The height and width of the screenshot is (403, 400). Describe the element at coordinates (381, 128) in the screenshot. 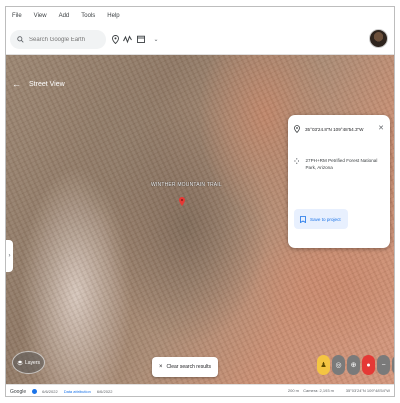

I see `close-icon: ✕` at that location.